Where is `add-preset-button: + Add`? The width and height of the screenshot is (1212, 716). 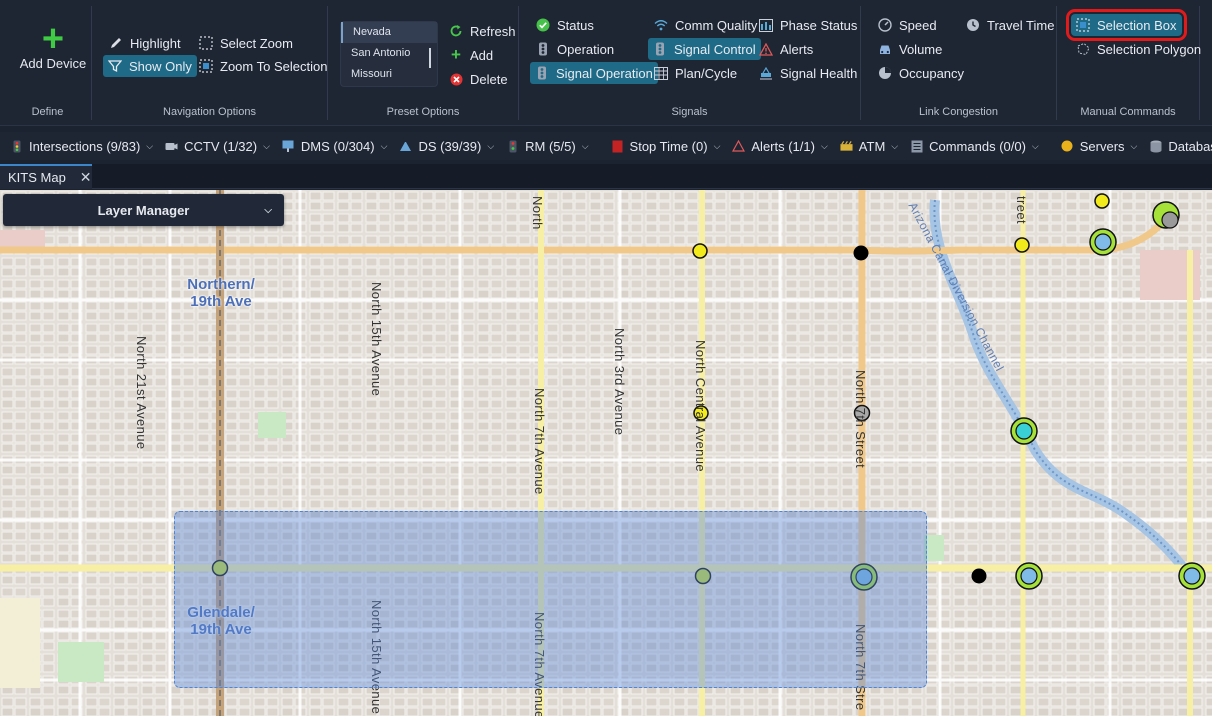
add-preset-button: + Add is located at coordinates (471, 55).